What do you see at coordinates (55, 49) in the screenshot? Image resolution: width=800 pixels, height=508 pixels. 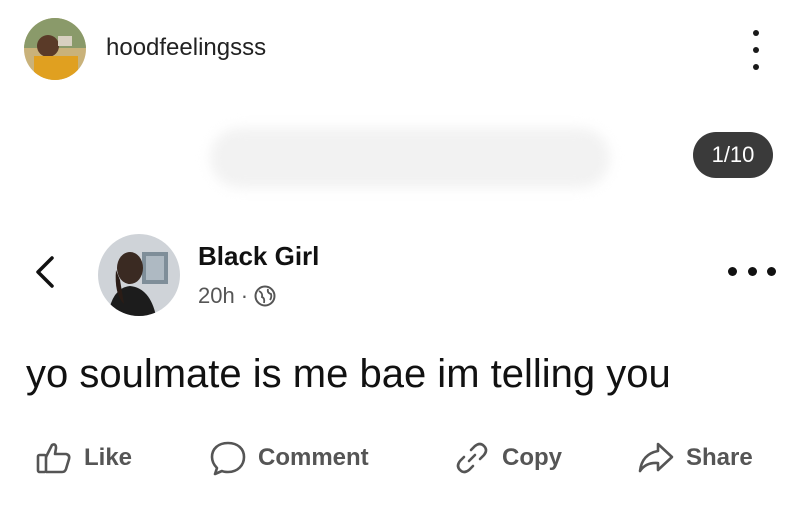 I see `profile-avatar` at bounding box center [55, 49].